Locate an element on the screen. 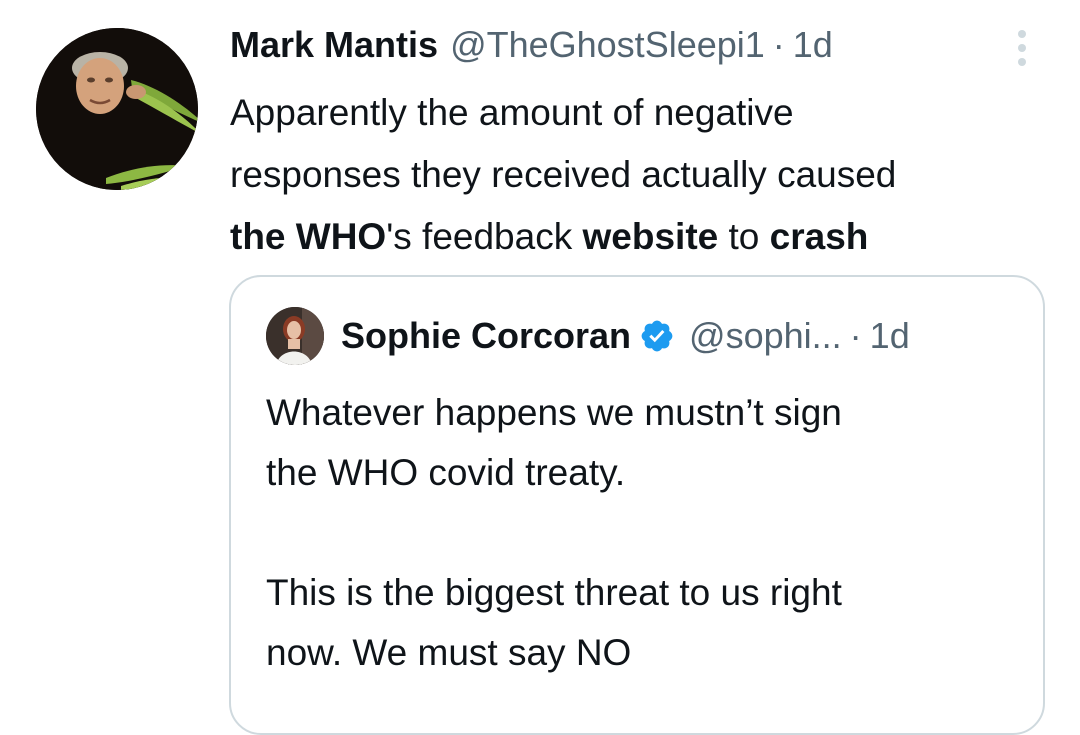 The height and width of the screenshot is (735, 1080). author-handle: @TheGhostSleepi1 is located at coordinates (607, 45).